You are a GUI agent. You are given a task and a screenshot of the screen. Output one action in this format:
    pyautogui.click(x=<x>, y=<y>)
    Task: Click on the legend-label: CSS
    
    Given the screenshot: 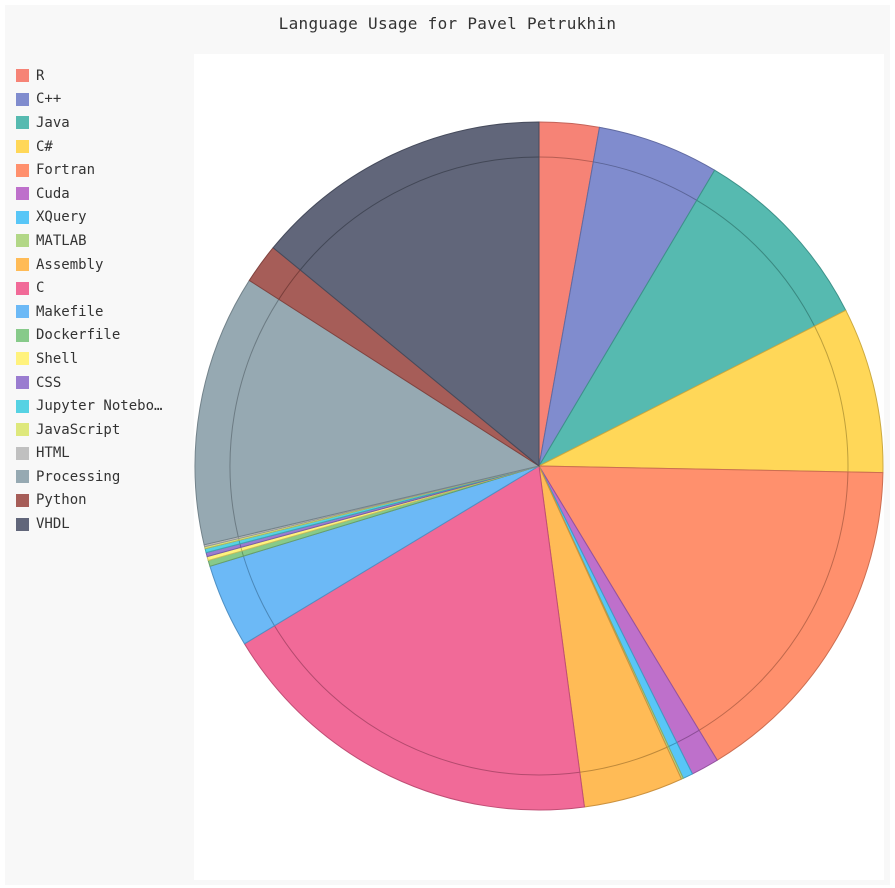 What is the action you would take?
    pyautogui.click(x=49, y=382)
    